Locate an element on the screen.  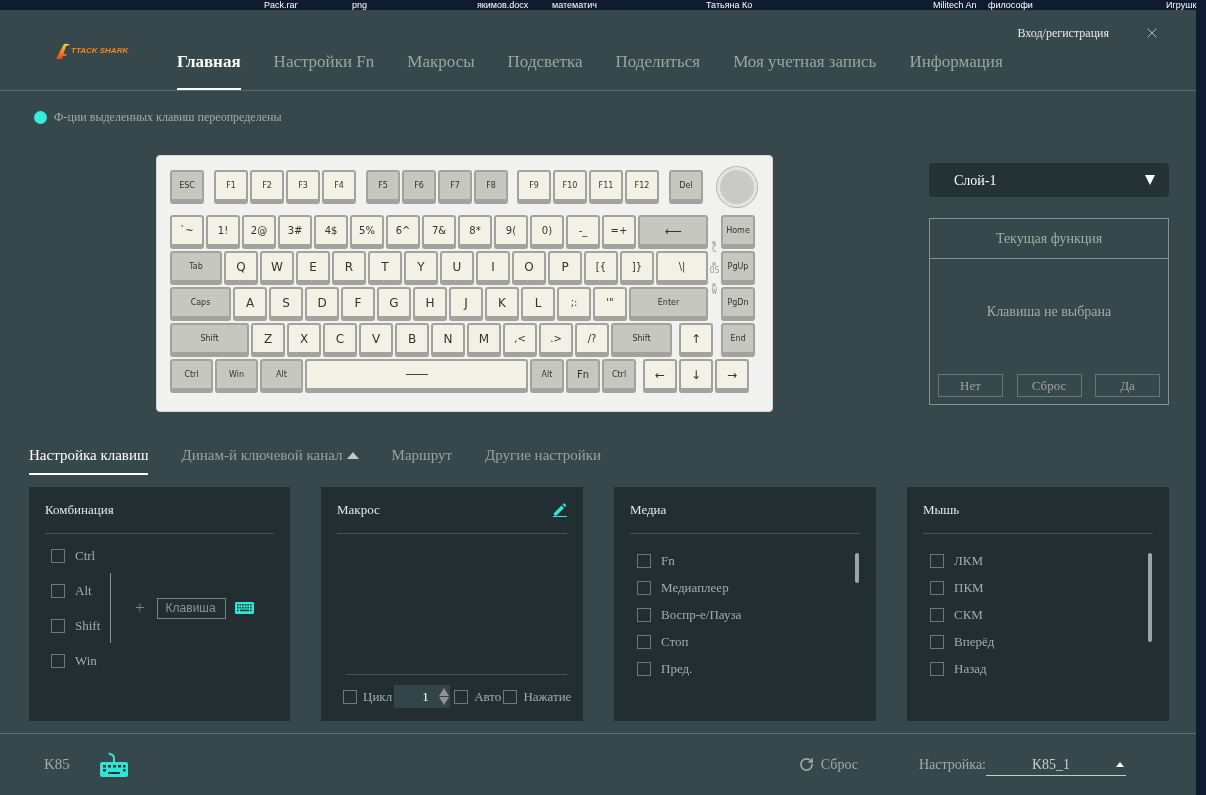
desktop-icon-label: математич is located at coordinates (574, 5).